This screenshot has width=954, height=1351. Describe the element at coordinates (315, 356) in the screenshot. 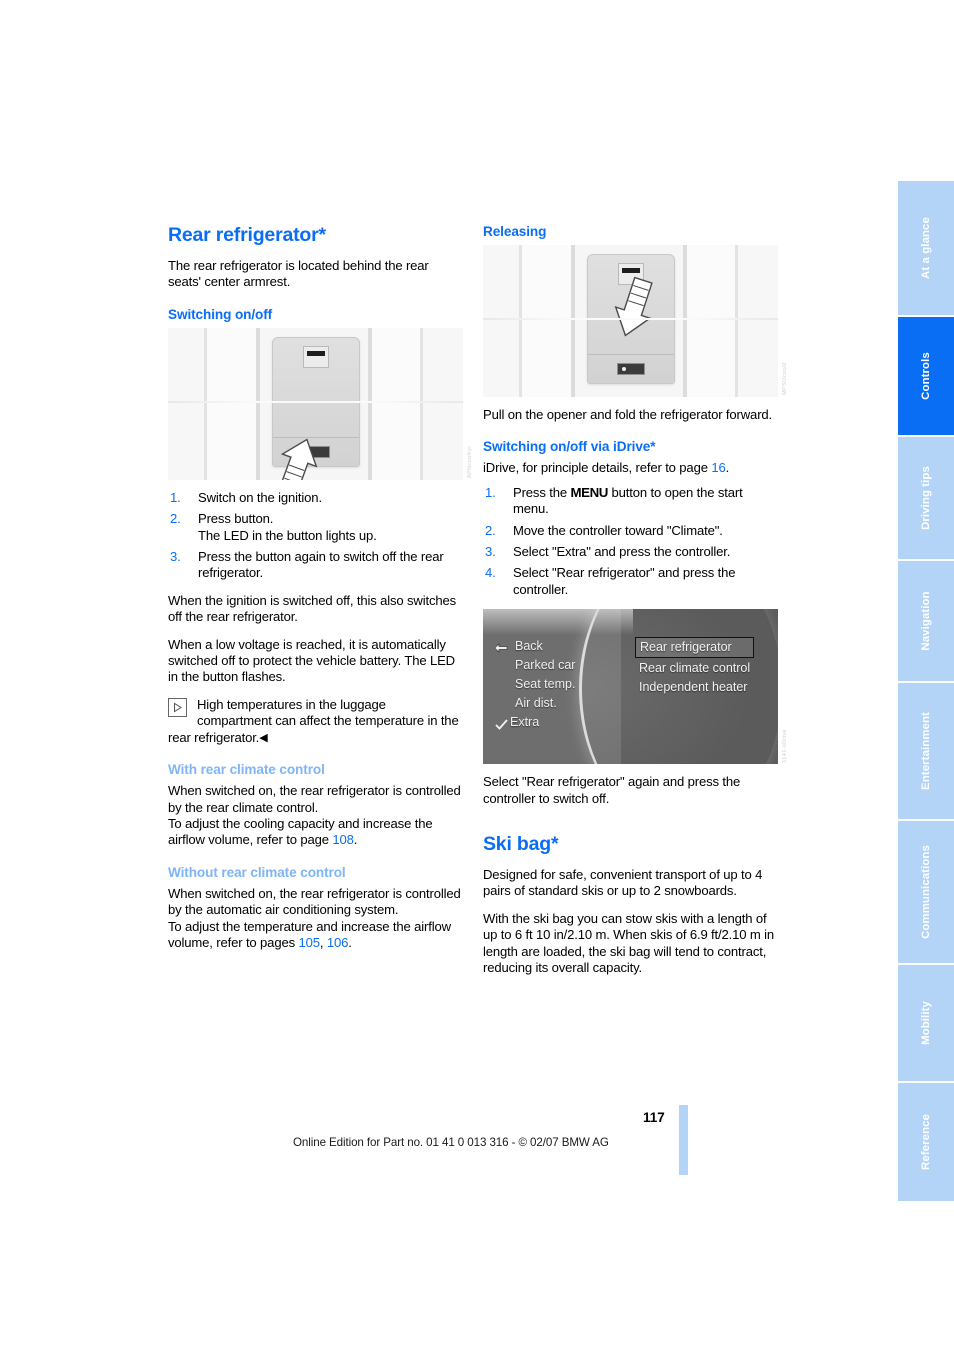

I see `vent-slot-icon` at that location.